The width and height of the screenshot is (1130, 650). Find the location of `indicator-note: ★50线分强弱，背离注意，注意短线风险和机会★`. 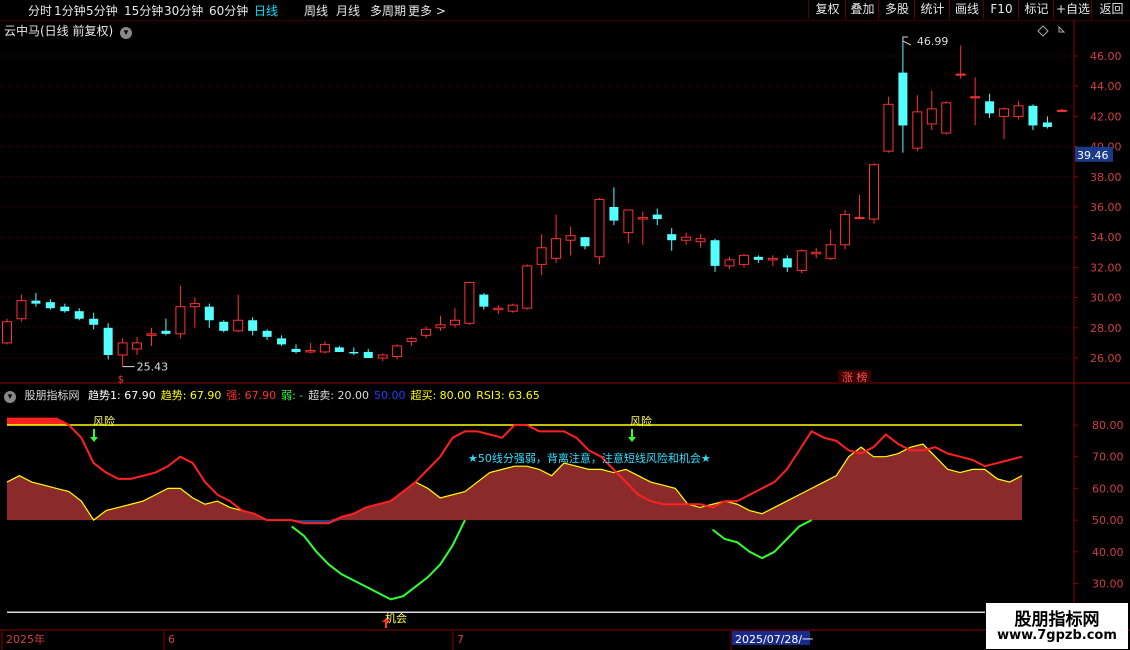

indicator-note: ★50线分强弱，背离注意，注意短线风险和机会★ is located at coordinates (589, 458).